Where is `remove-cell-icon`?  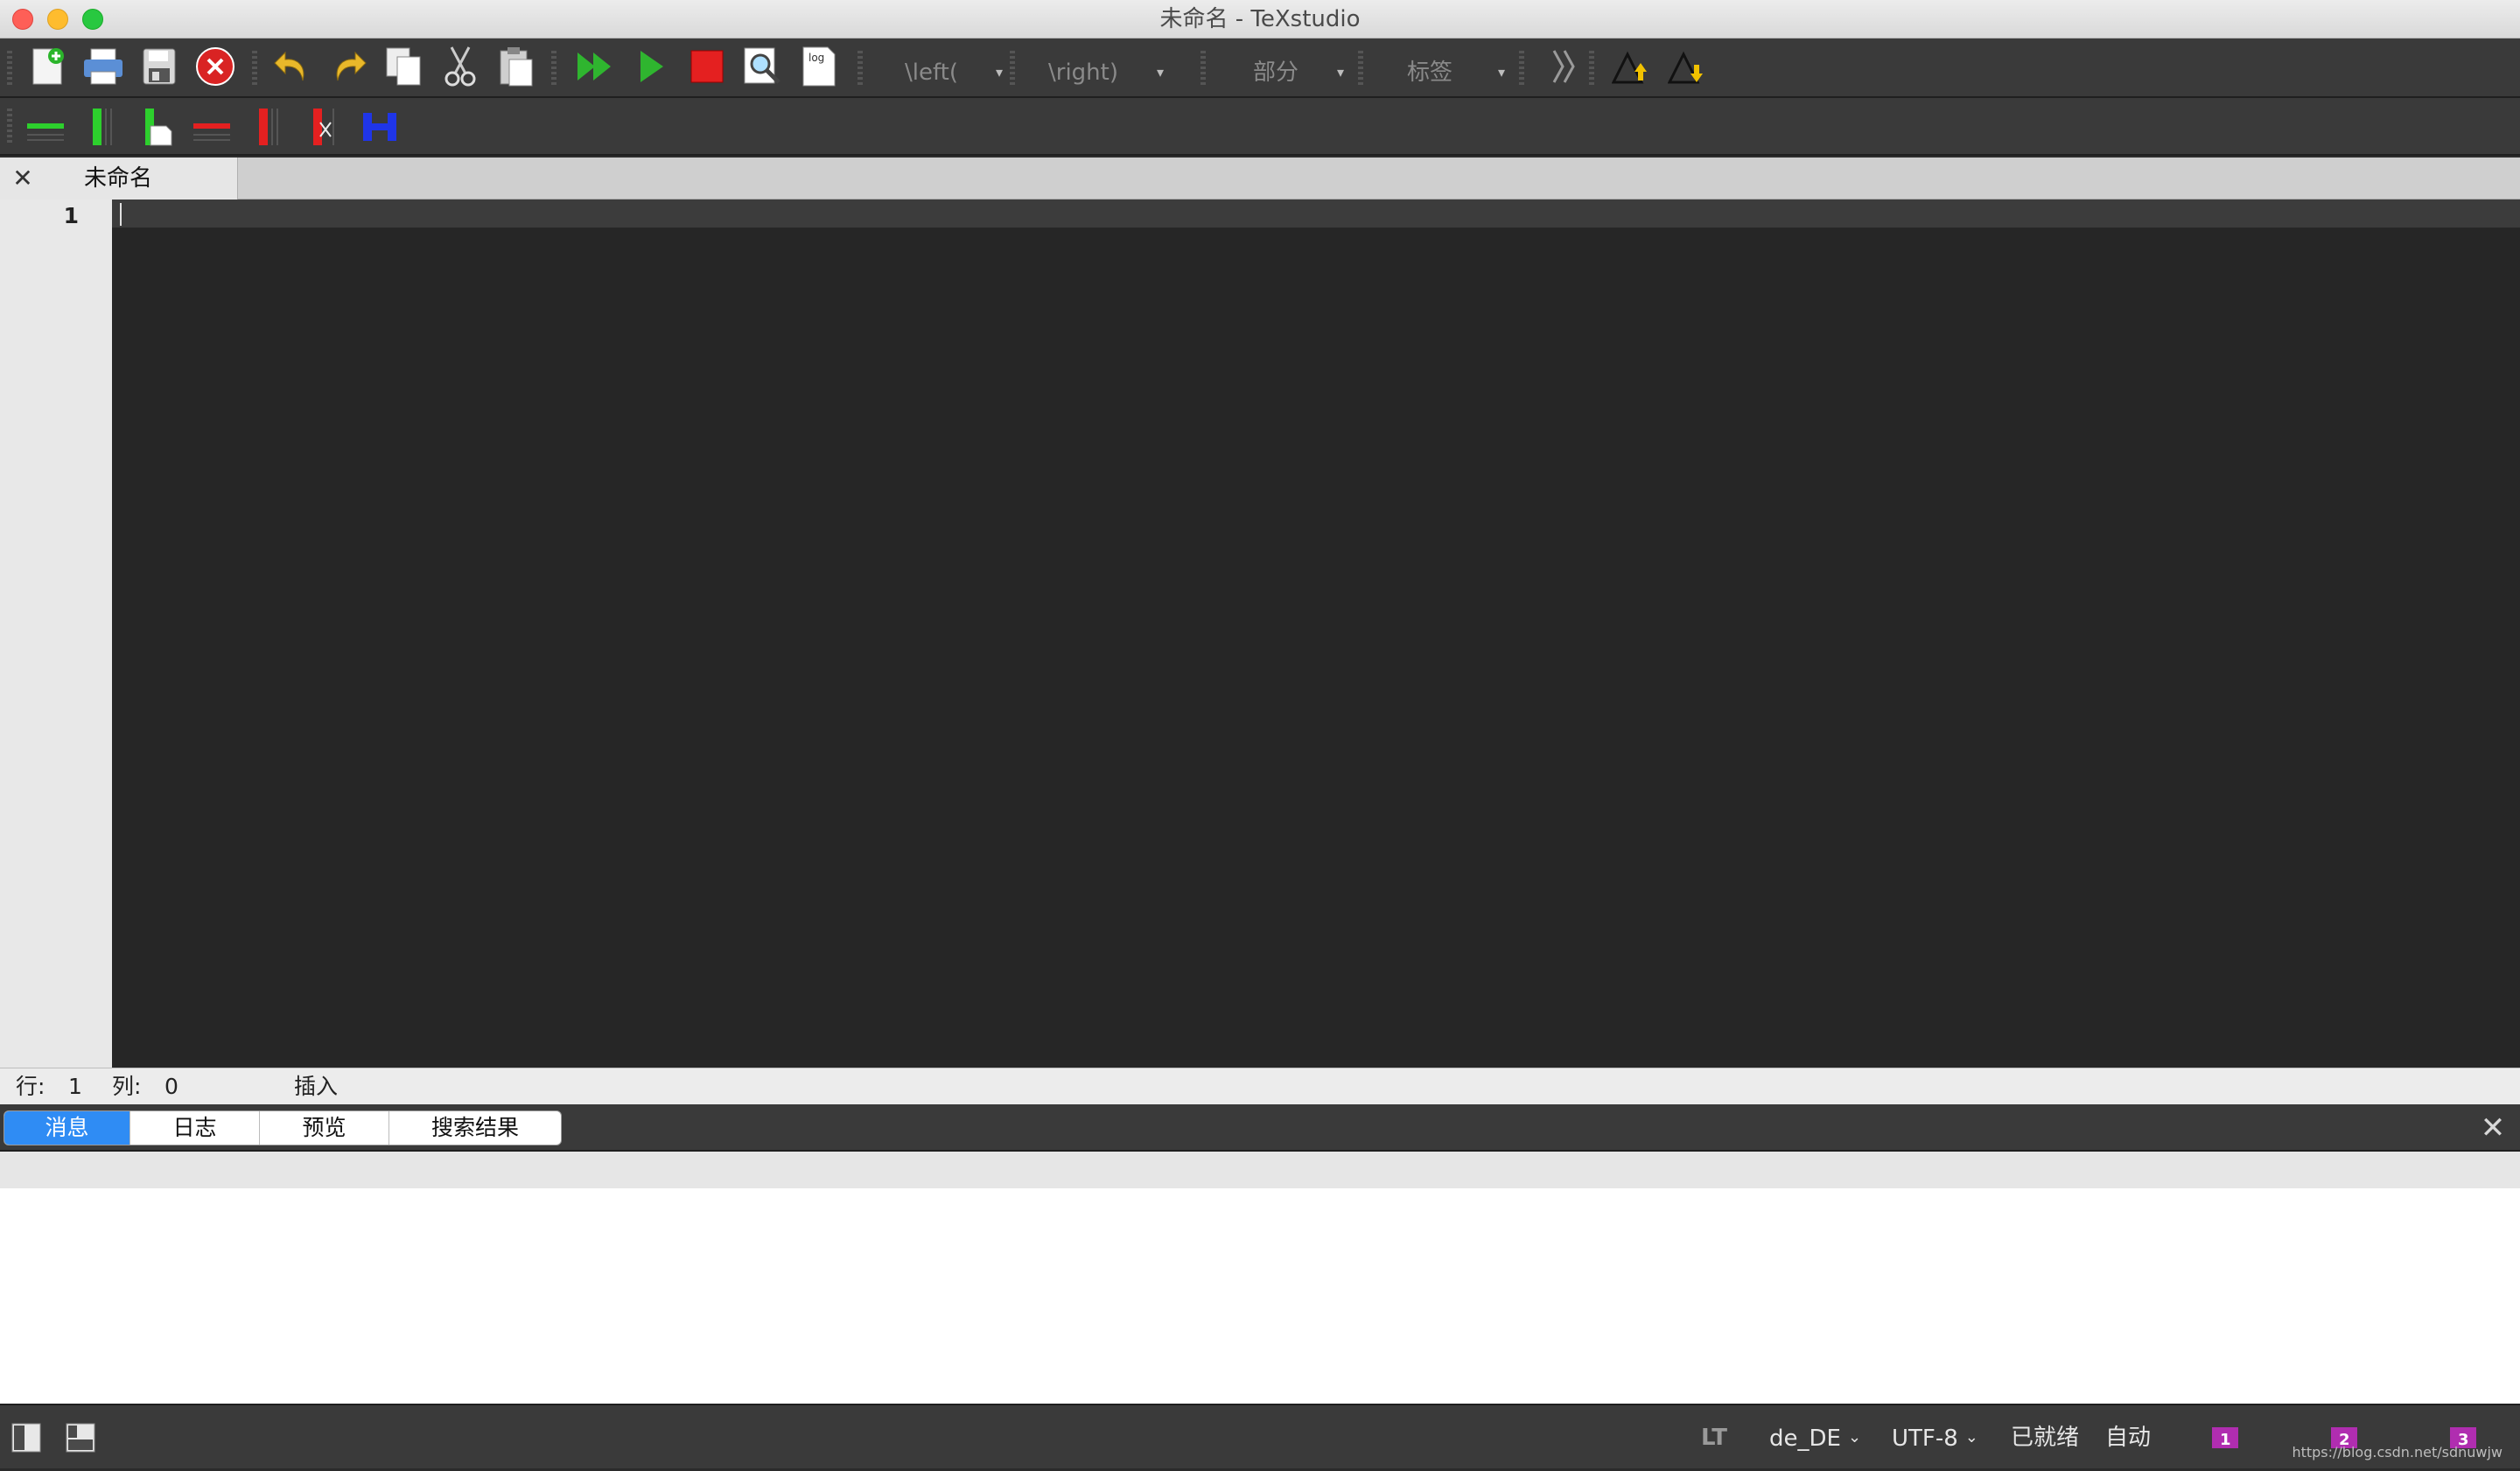 remove-cell-icon is located at coordinates (324, 127).